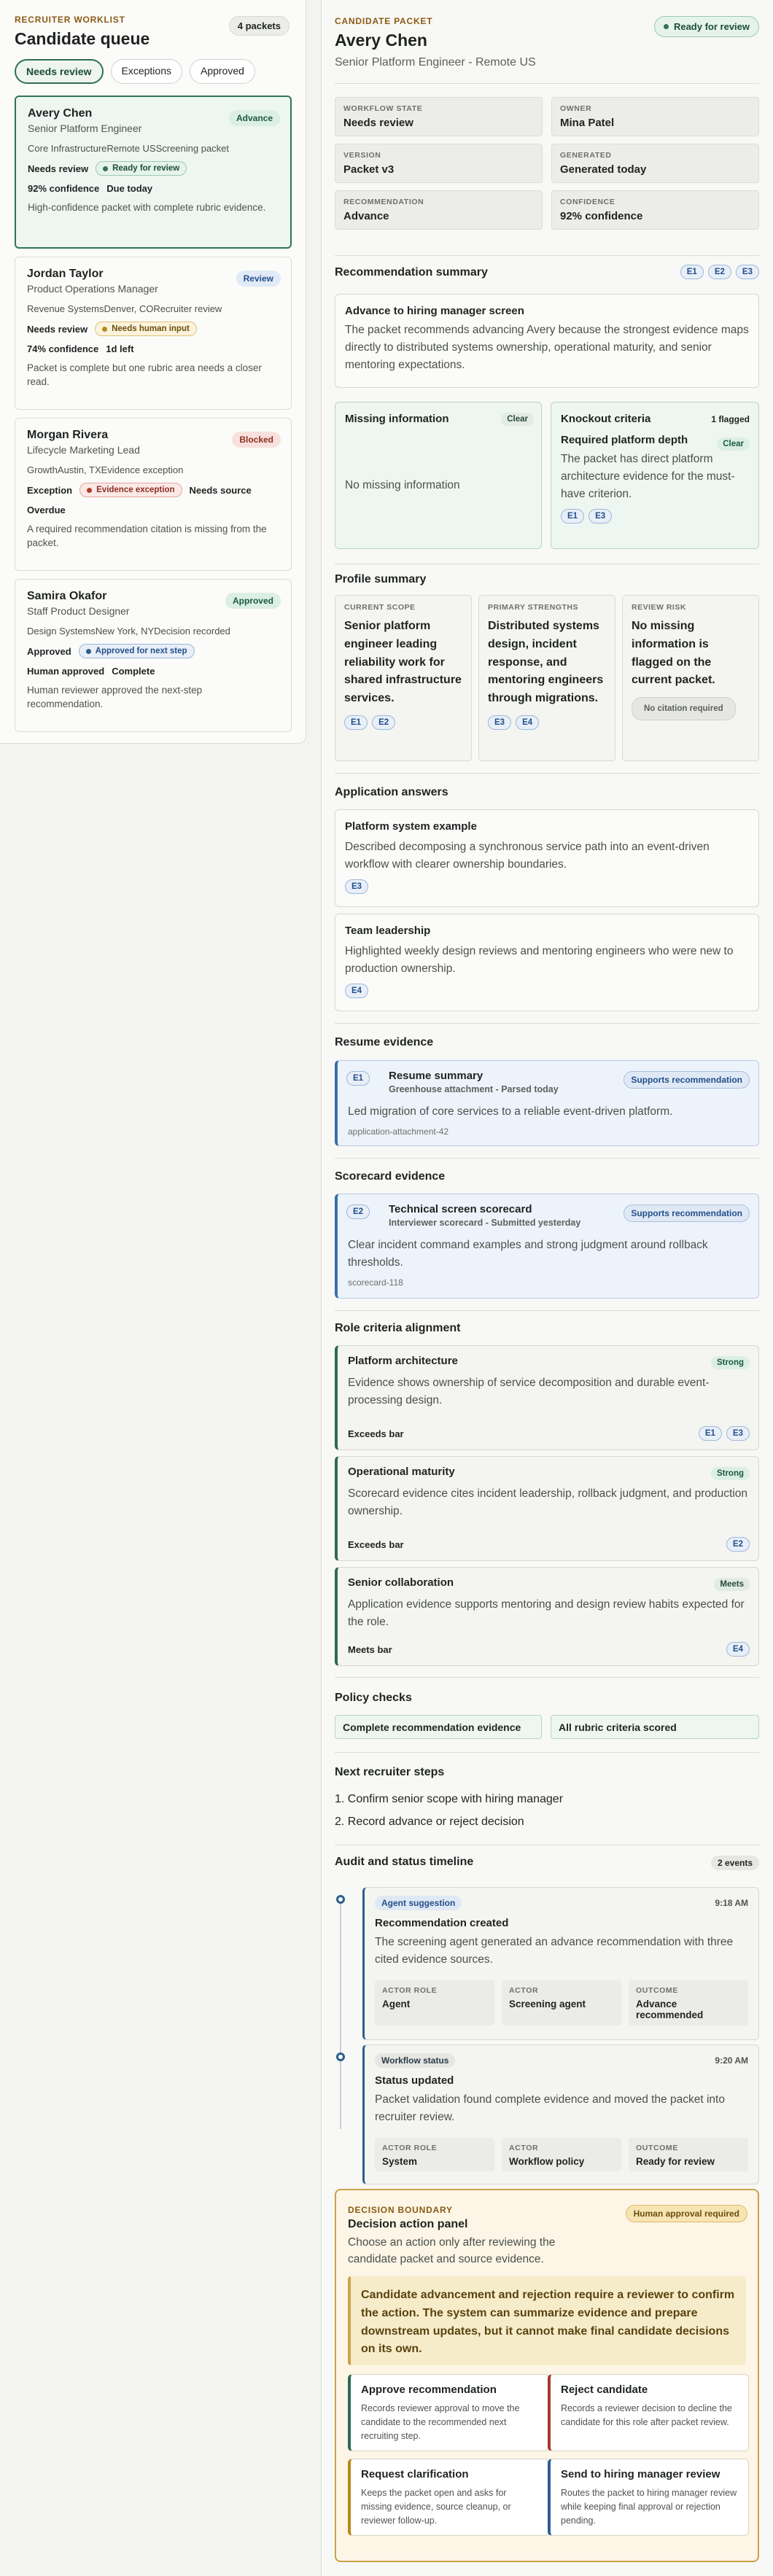 The image size is (773, 2576). Describe the element at coordinates (411, 826) in the screenshot. I see `answer-title: Platform system example` at that location.